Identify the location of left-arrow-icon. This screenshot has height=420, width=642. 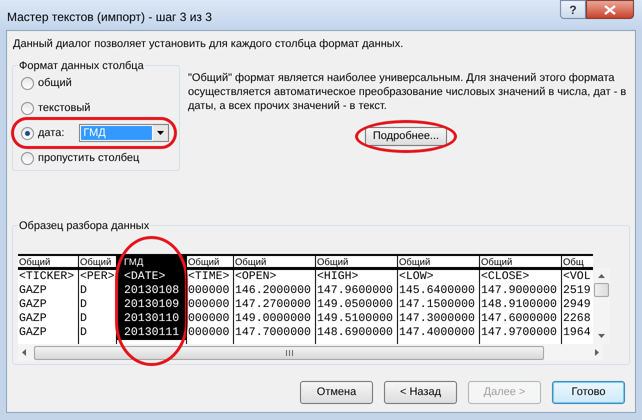
(24, 352).